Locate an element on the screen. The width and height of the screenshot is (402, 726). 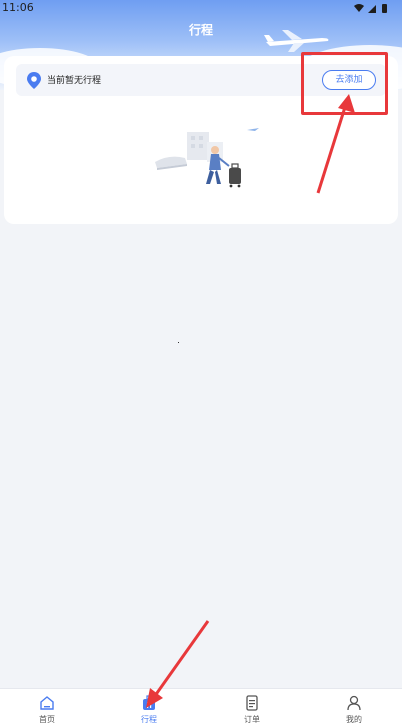
home-icon is located at coordinates (47, 703).